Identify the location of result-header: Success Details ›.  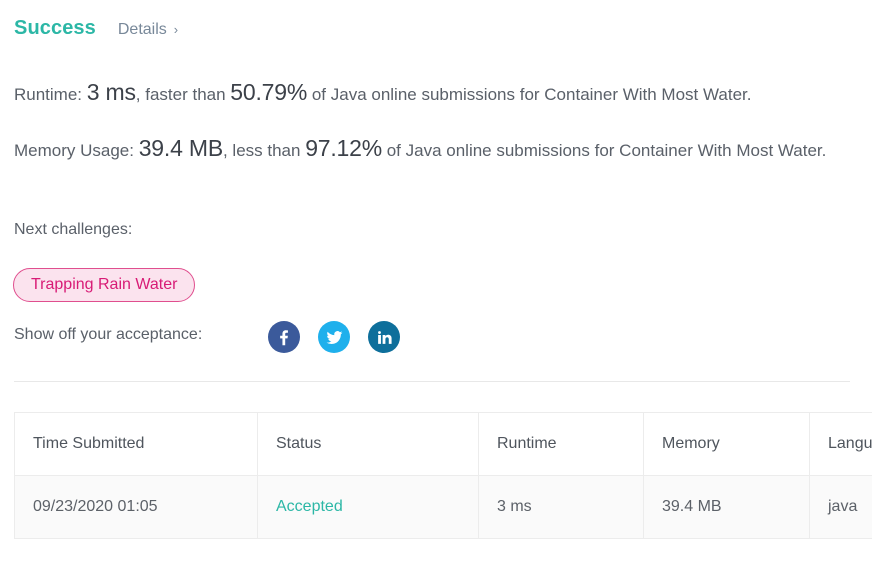
(96, 28).